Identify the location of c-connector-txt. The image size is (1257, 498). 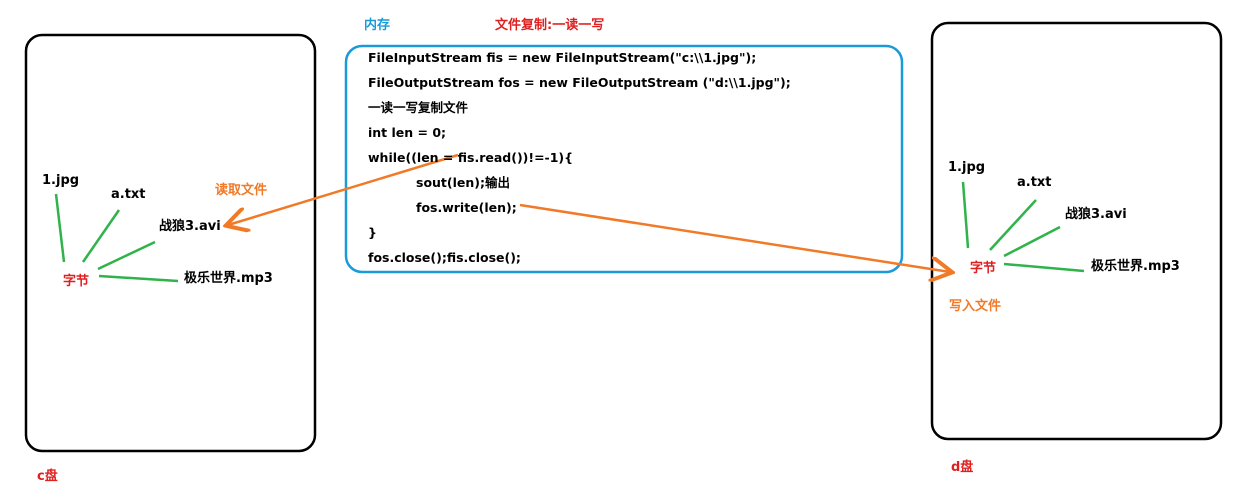
(101, 236).